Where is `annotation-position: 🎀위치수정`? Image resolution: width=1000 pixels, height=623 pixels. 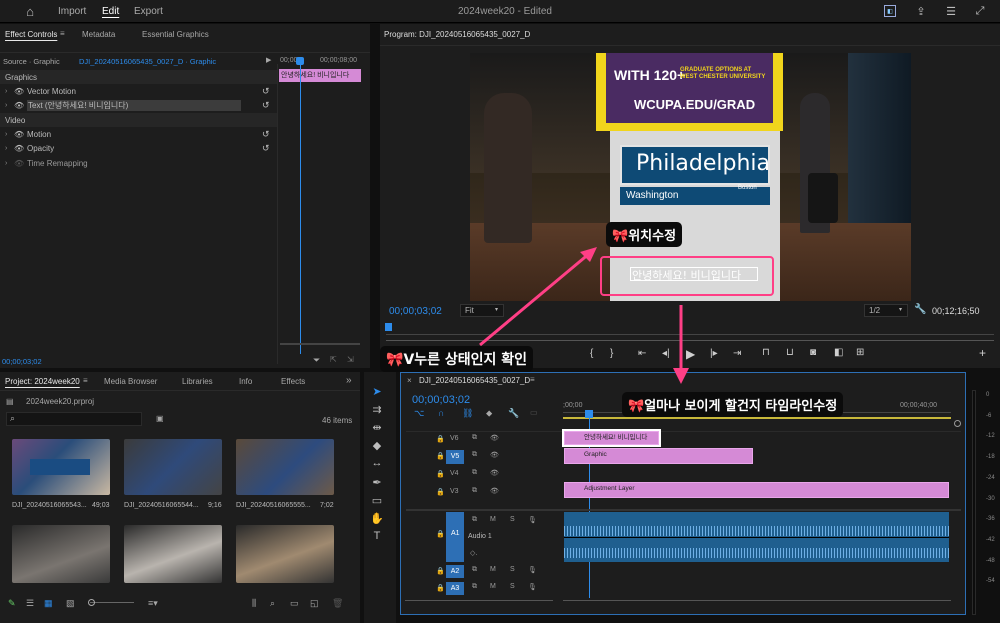 annotation-position: 🎀위치수정 is located at coordinates (644, 234).